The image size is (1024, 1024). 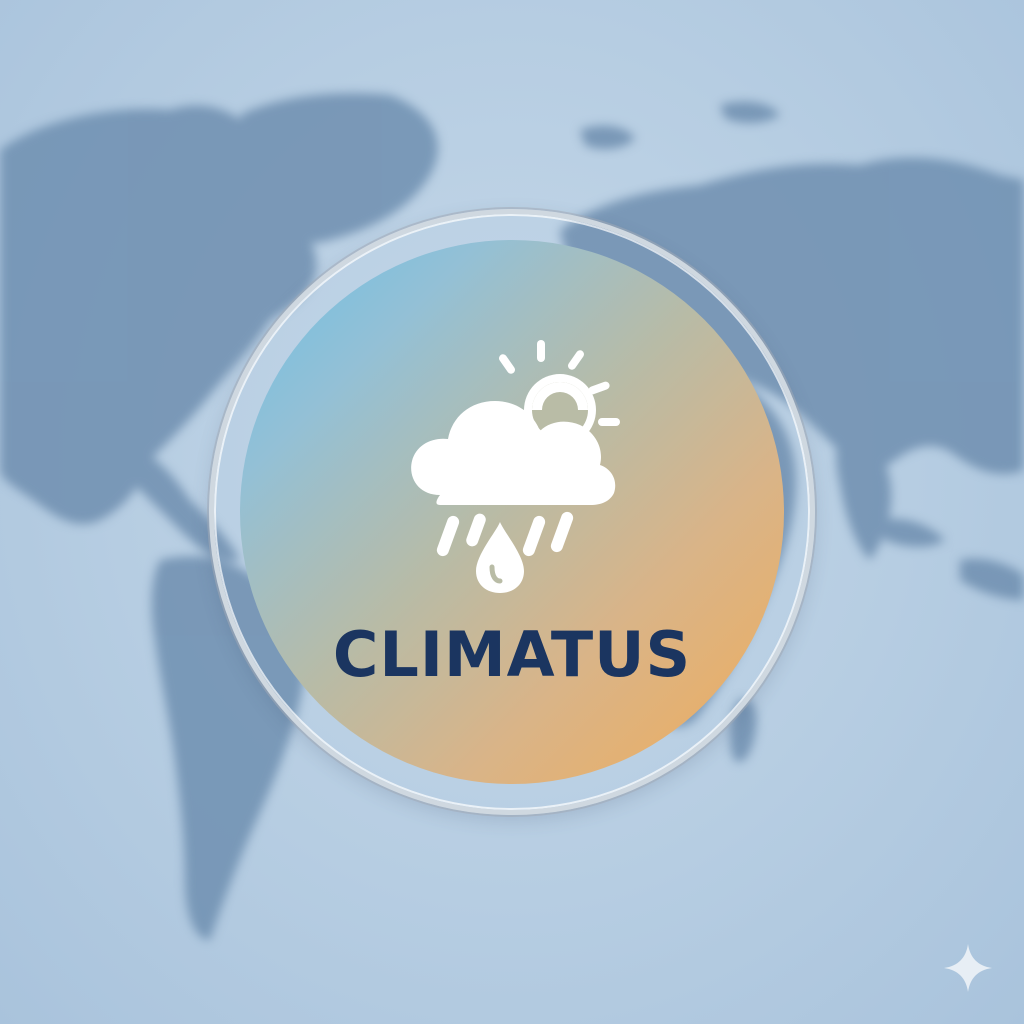 I want to click on cloud-sun-rain-icon, so click(x=515, y=466).